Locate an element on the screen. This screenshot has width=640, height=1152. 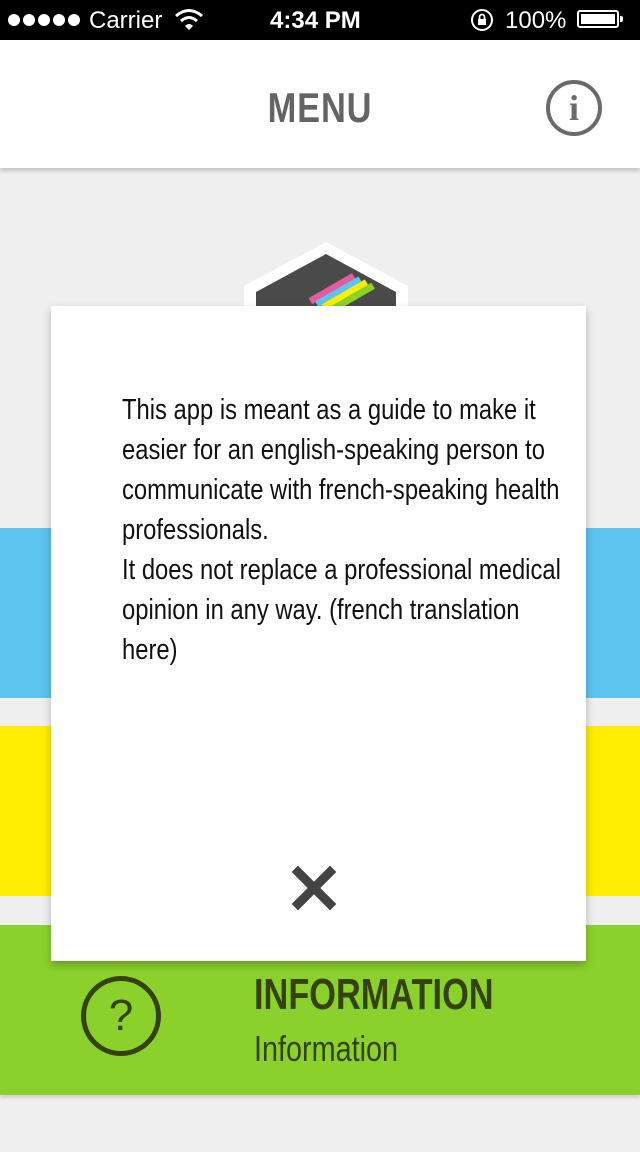
help-icon: ? is located at coordinates (121, 1016).